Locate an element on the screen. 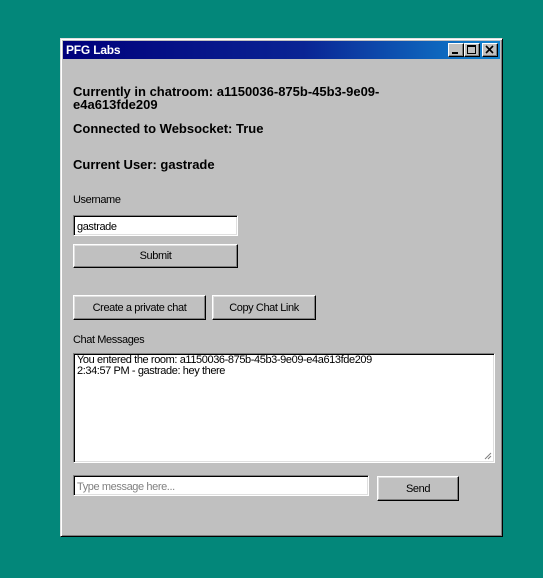 The height and width of the screenshot is (578, 543). maximize-icon is located at coordinates (471, 49).